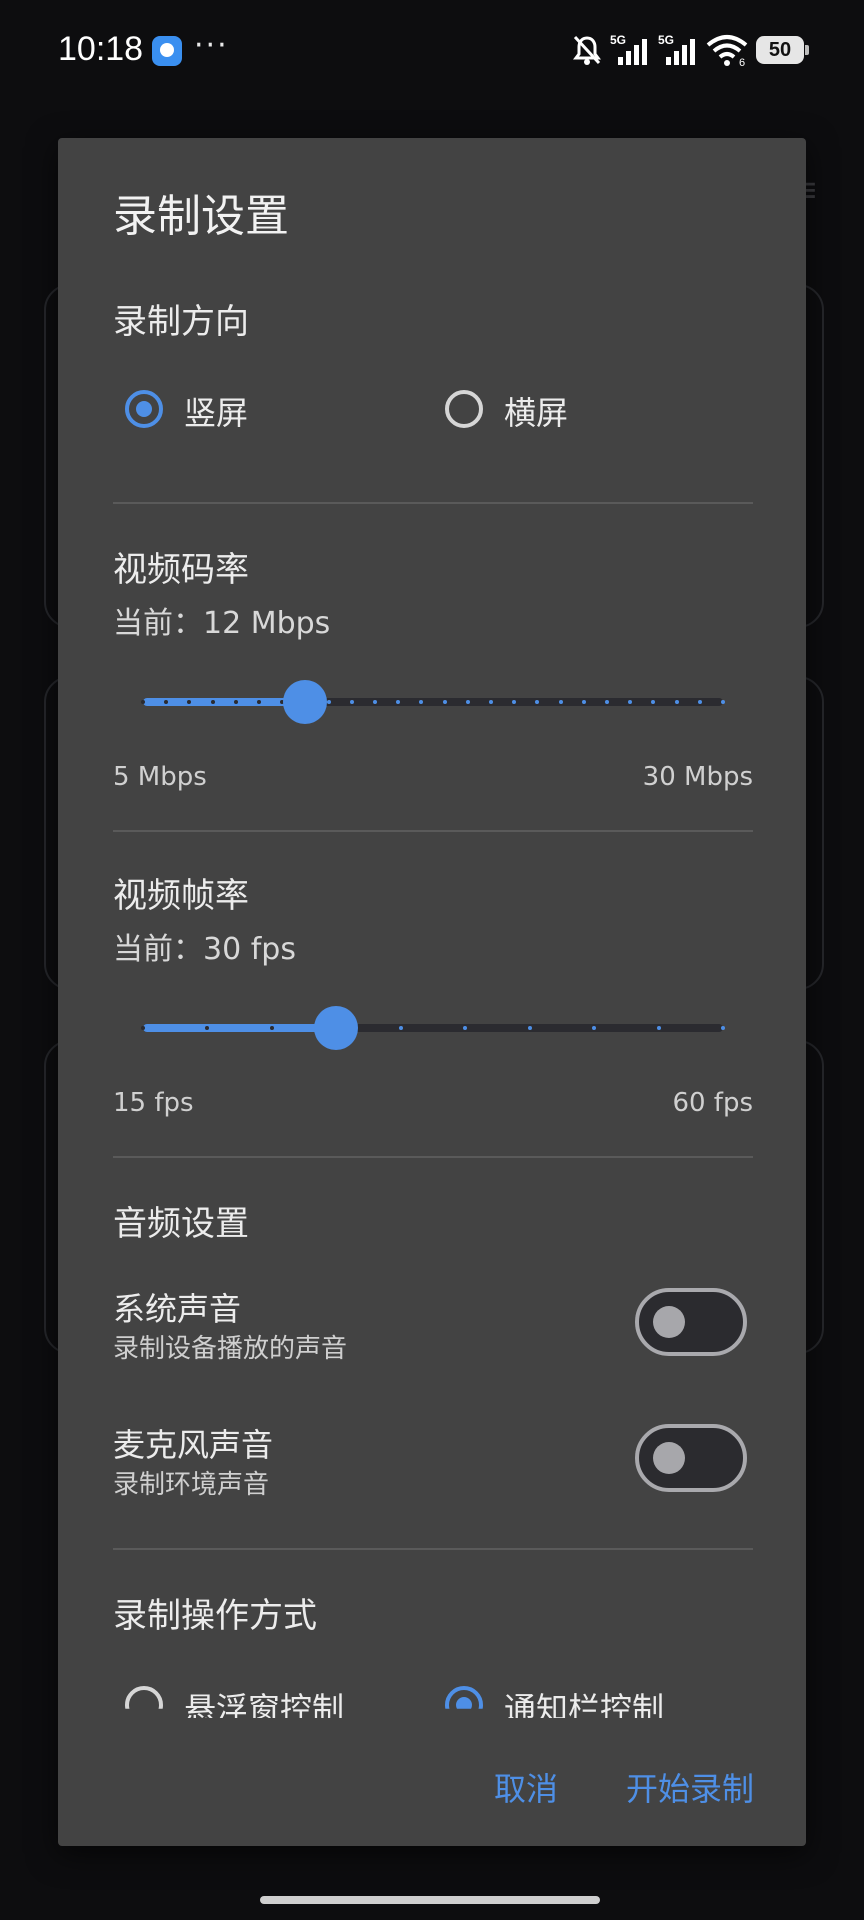 The image size is (864, 1920). Describe the element at coordinates (464, 1697) in the screenshot. I see `notification-bar-radio` at that location.